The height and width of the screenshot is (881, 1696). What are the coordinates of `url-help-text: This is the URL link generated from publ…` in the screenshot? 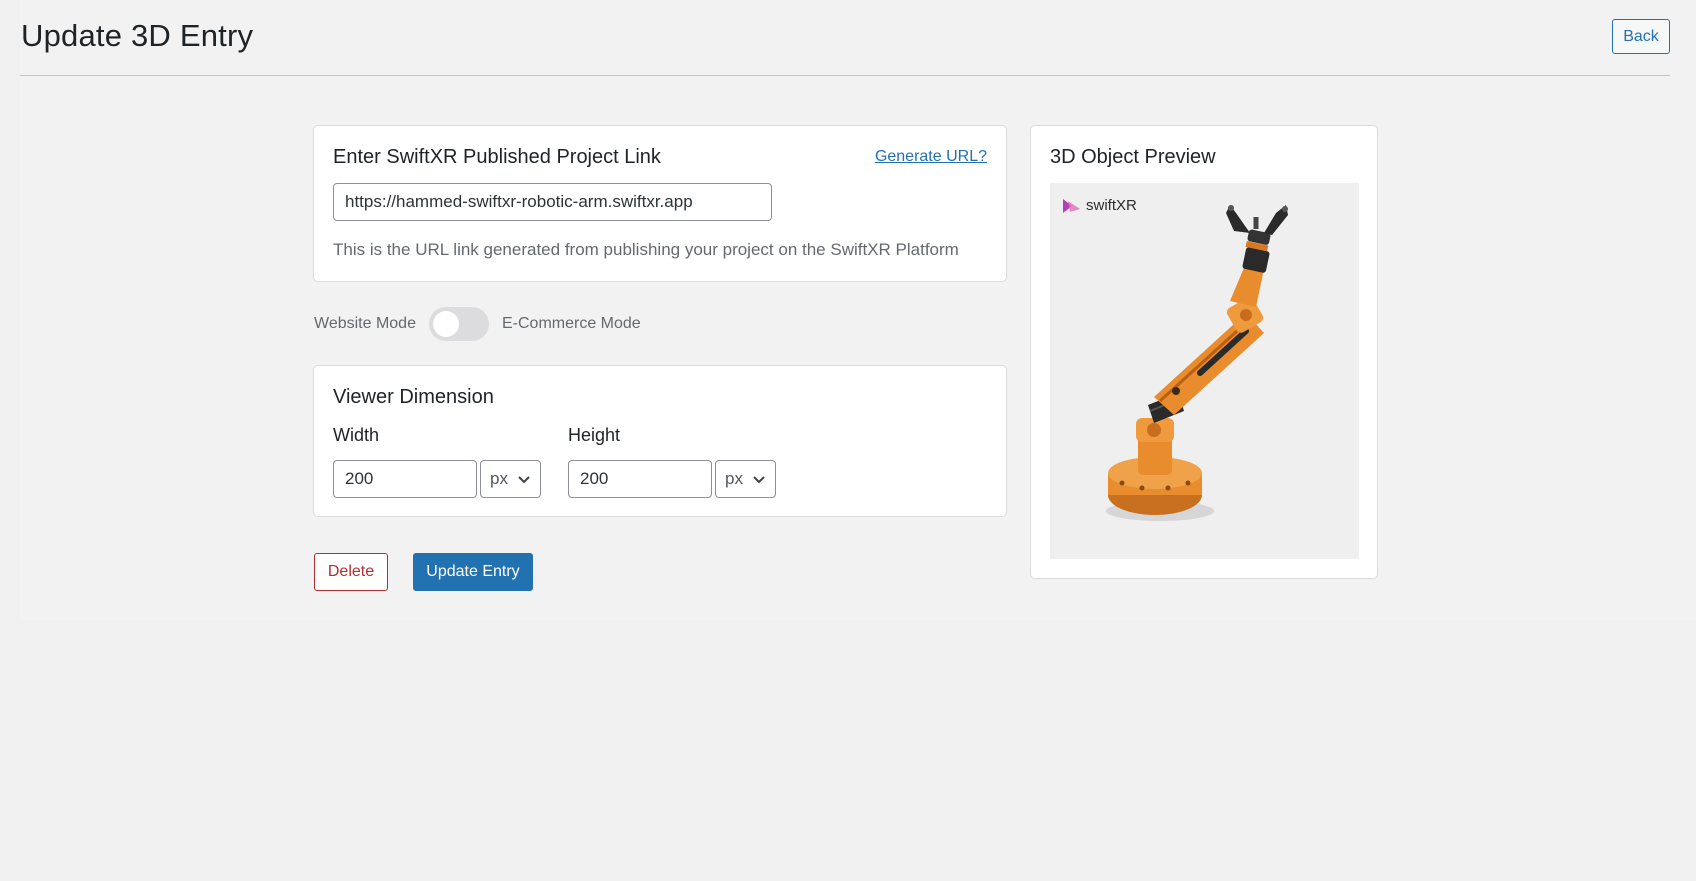 It's located at (646, 249).